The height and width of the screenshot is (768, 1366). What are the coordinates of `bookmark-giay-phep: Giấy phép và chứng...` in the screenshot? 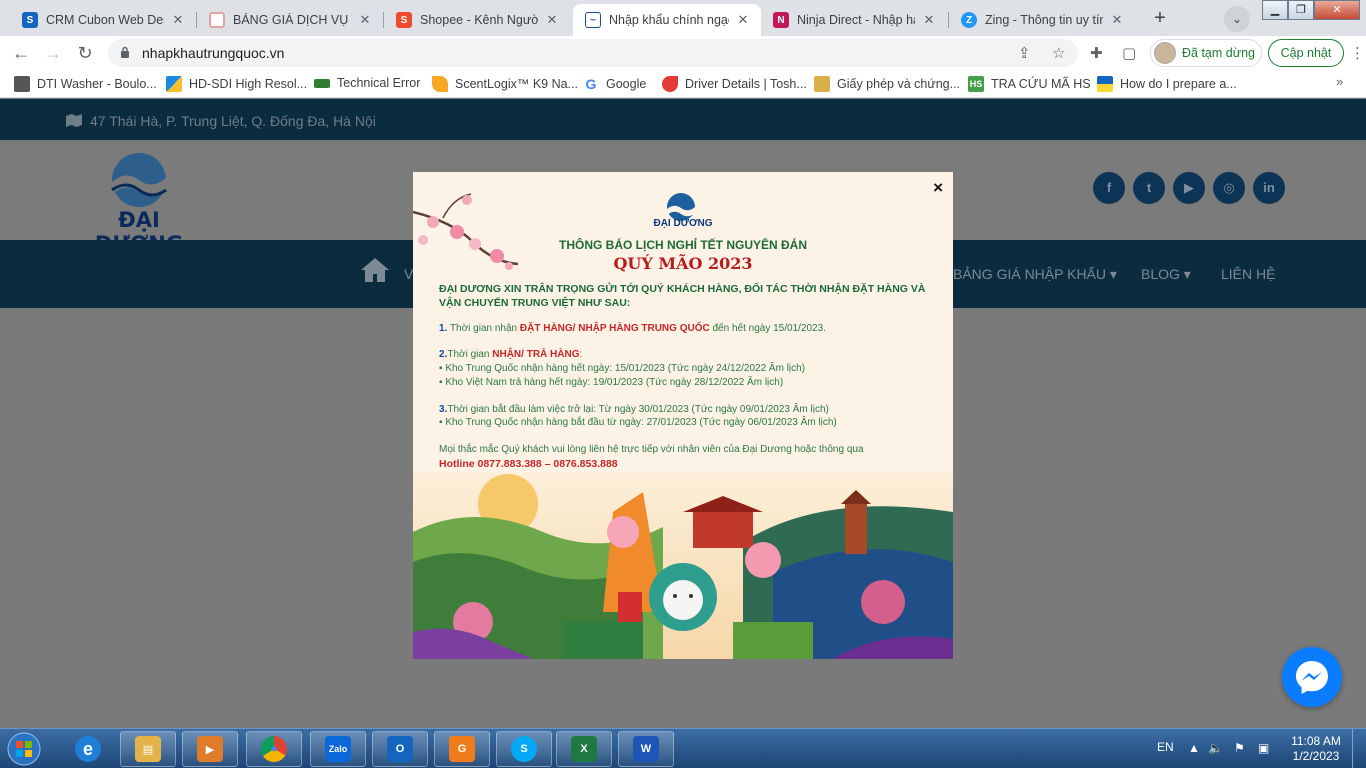 It's located at (887, 84).